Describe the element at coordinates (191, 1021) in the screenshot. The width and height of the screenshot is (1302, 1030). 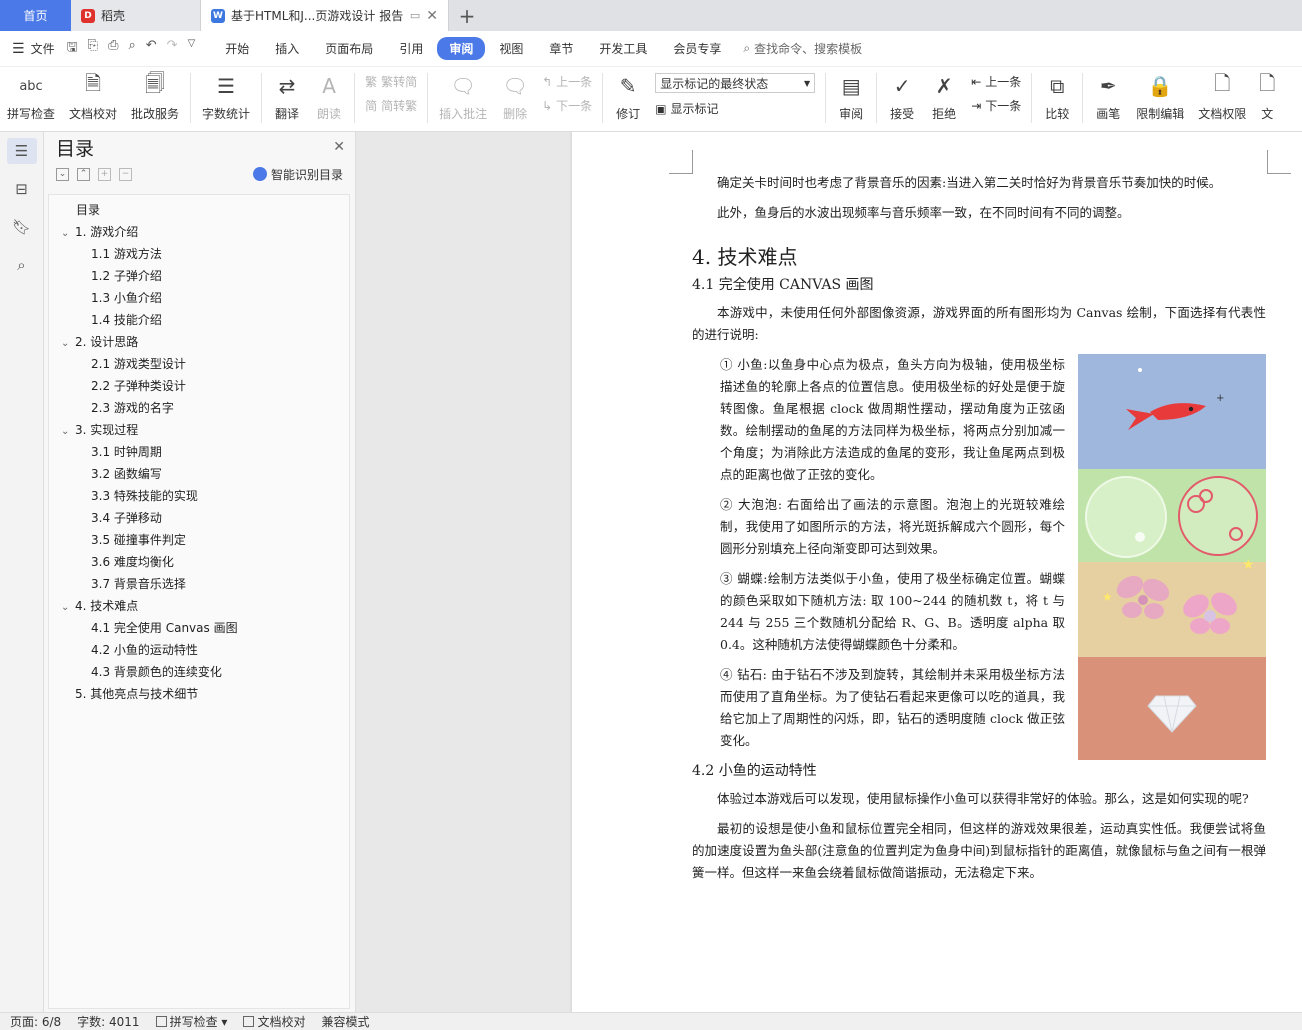
I see `spell-check-status: 拼写检查 ▾` at that location.